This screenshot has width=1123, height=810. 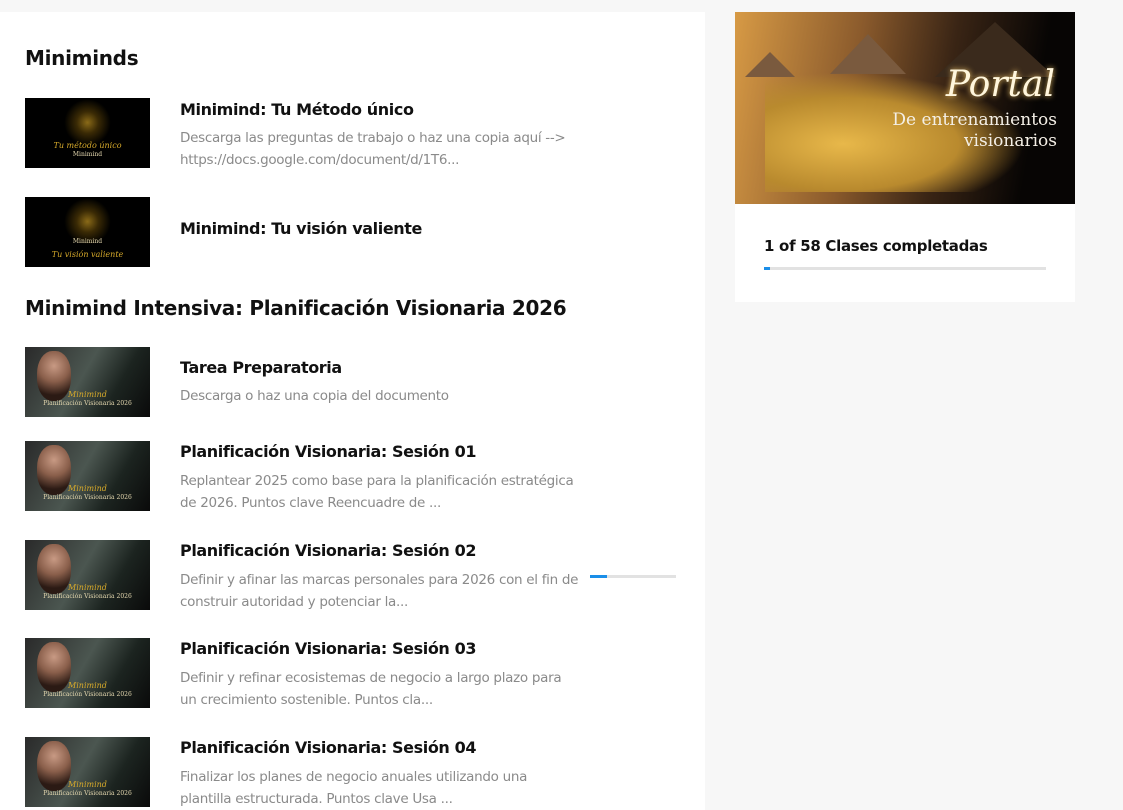 I want to click on lesson-progress-bar, so click(x=633, y=576).